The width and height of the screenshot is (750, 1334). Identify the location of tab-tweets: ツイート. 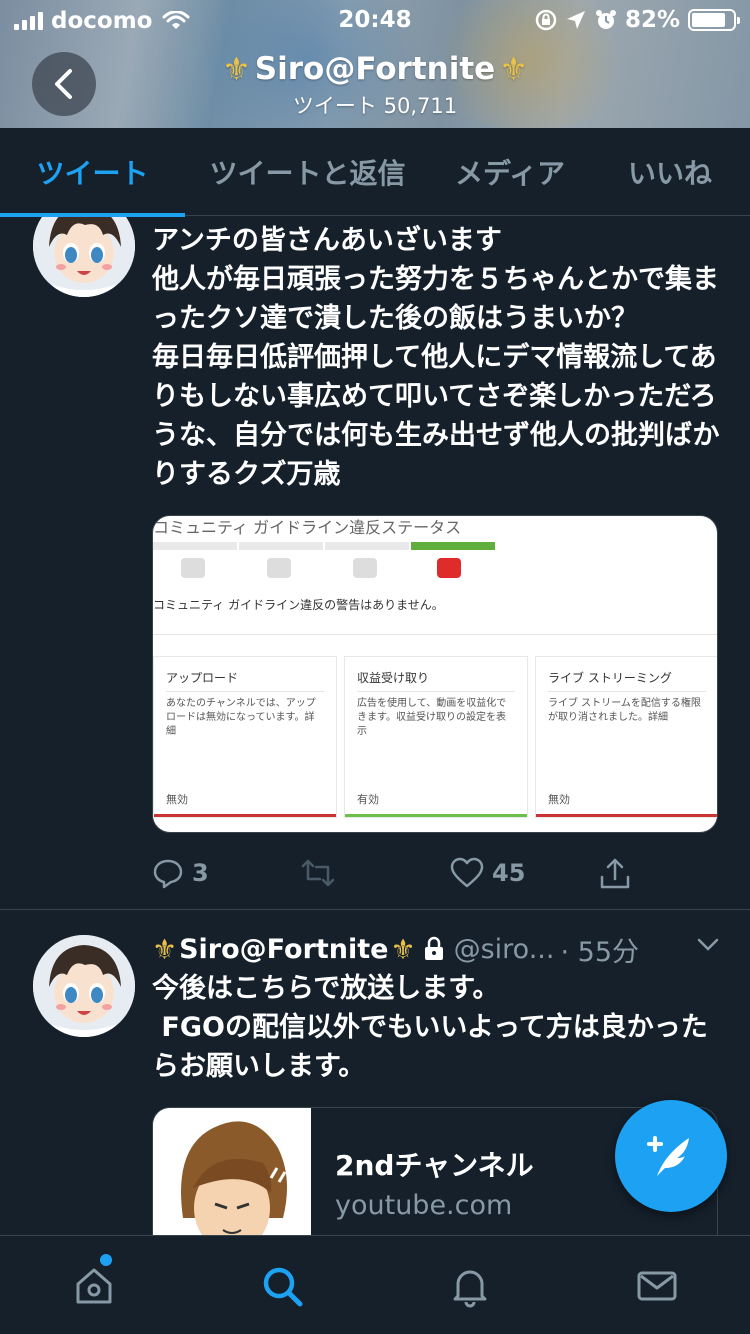
(92, 172).